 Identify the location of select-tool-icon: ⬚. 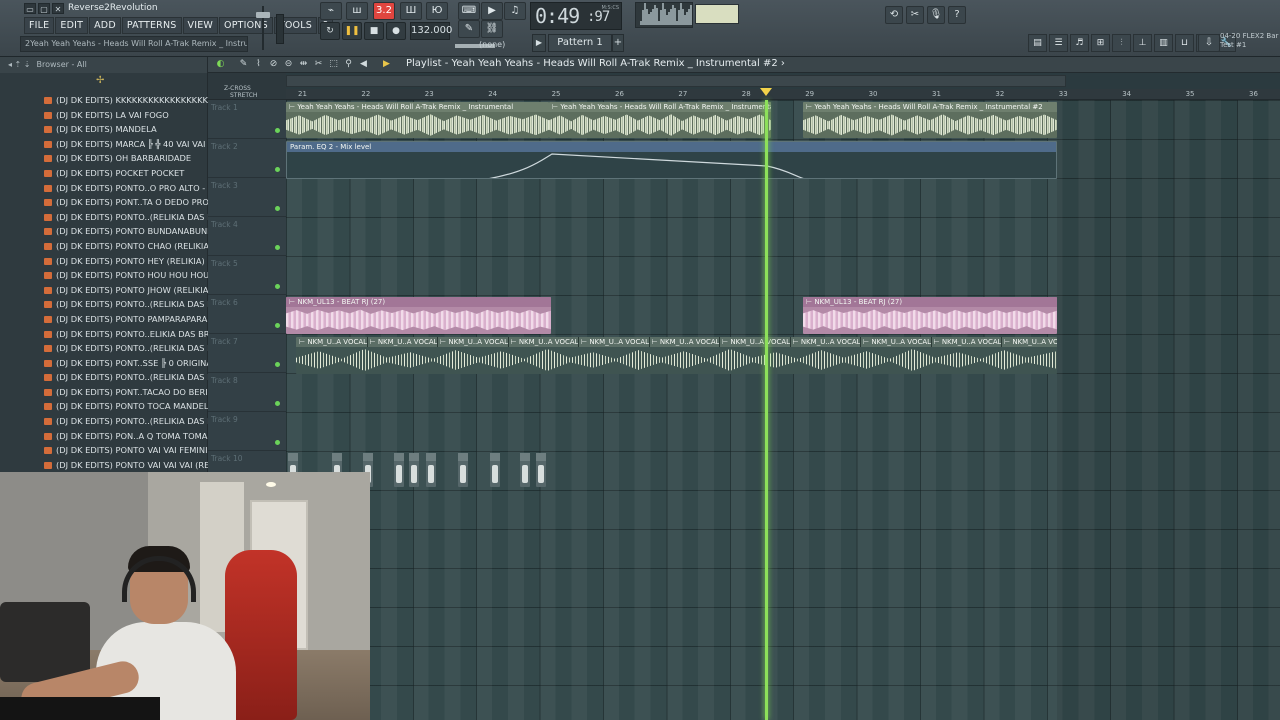
(333, 64).